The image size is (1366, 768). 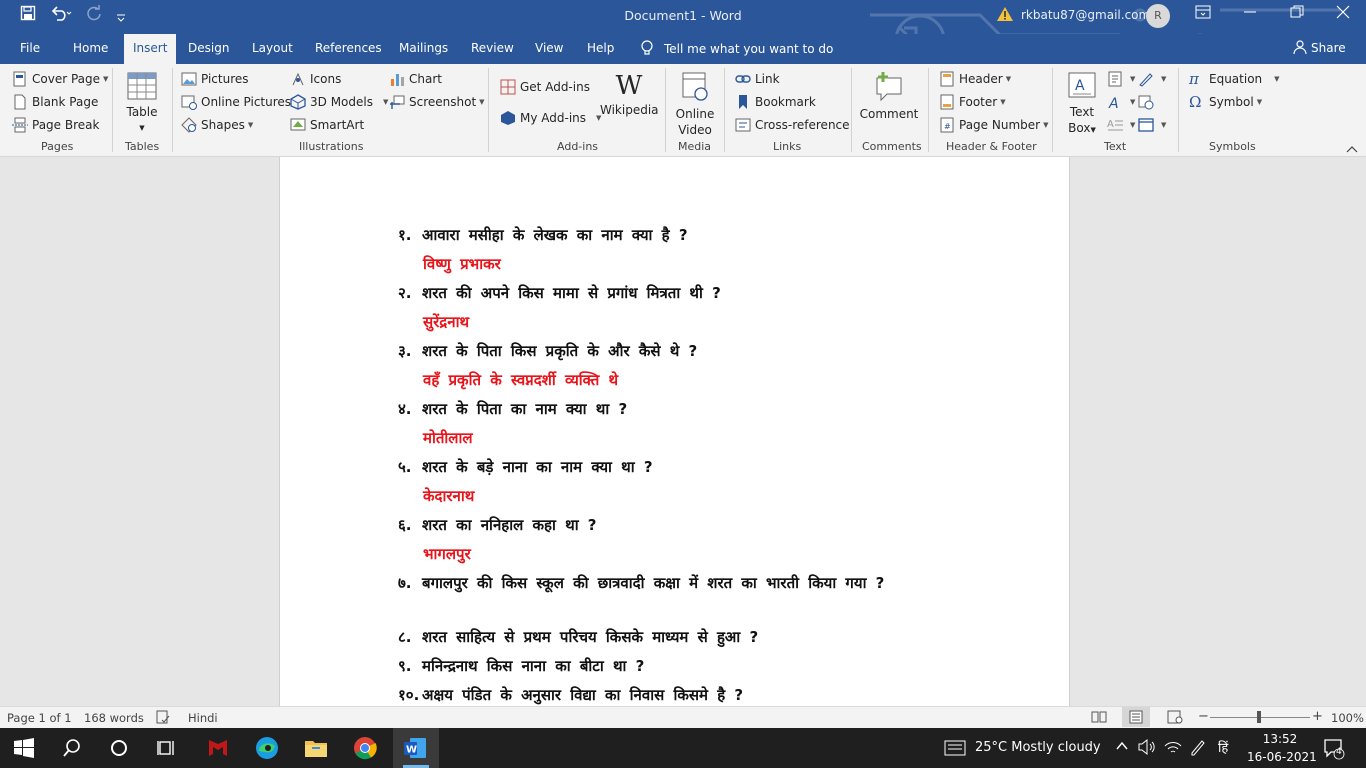 I want to click on ribbon-display-options-icon, so click(x=1206, y=15).